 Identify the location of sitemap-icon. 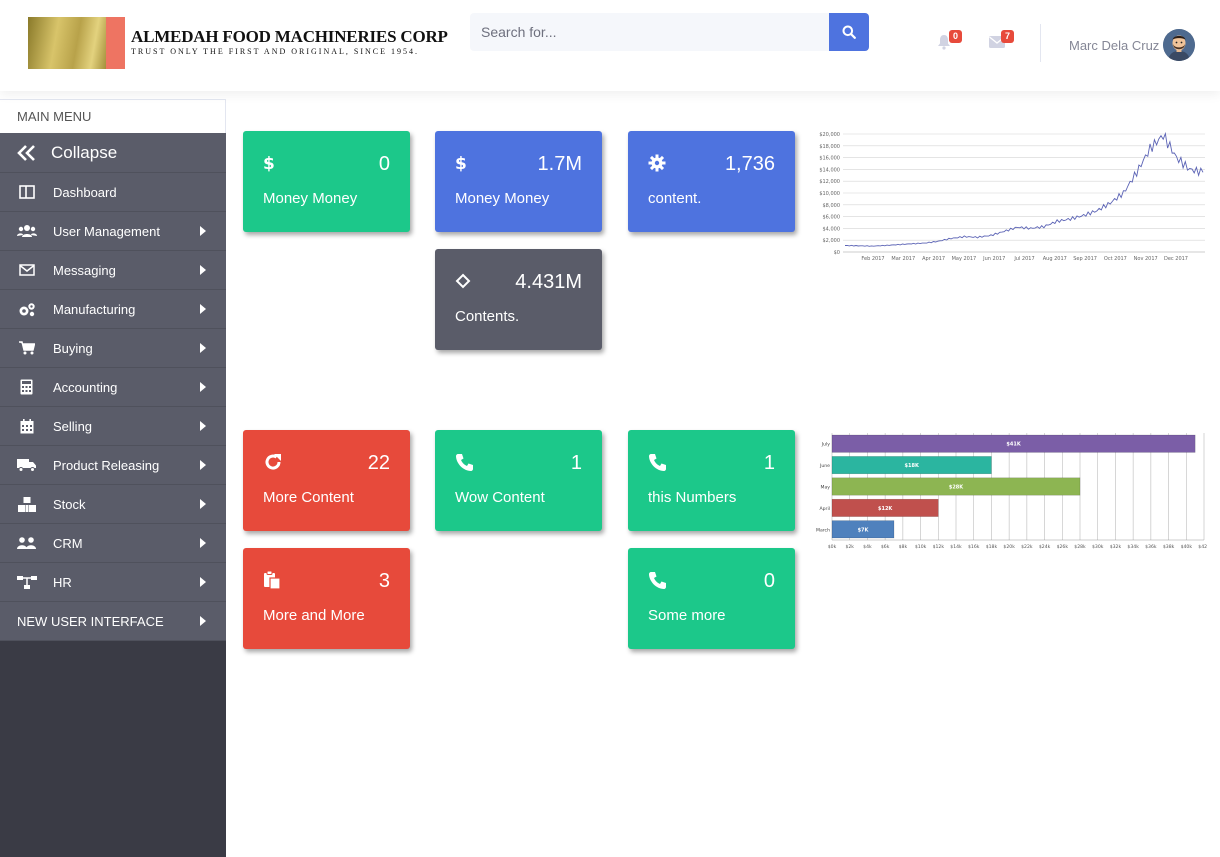
(26, 582).